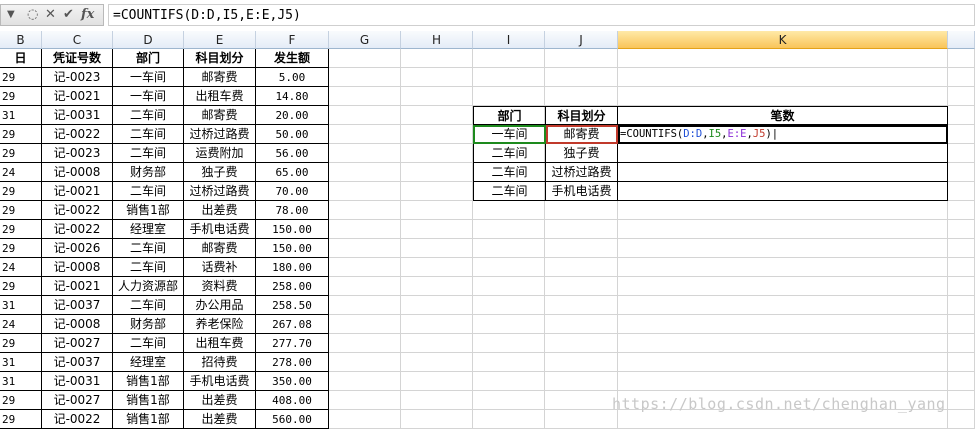  Describe the element at coordinates (582, 134) in the screenshot. I see `lookup-cell-j: 邮寄费` at that location.